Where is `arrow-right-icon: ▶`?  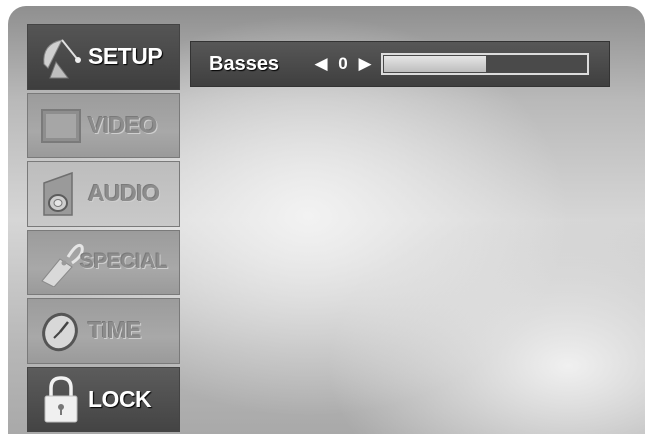 arrow-right-icon: ▶ is located at coordinates (365, 64).